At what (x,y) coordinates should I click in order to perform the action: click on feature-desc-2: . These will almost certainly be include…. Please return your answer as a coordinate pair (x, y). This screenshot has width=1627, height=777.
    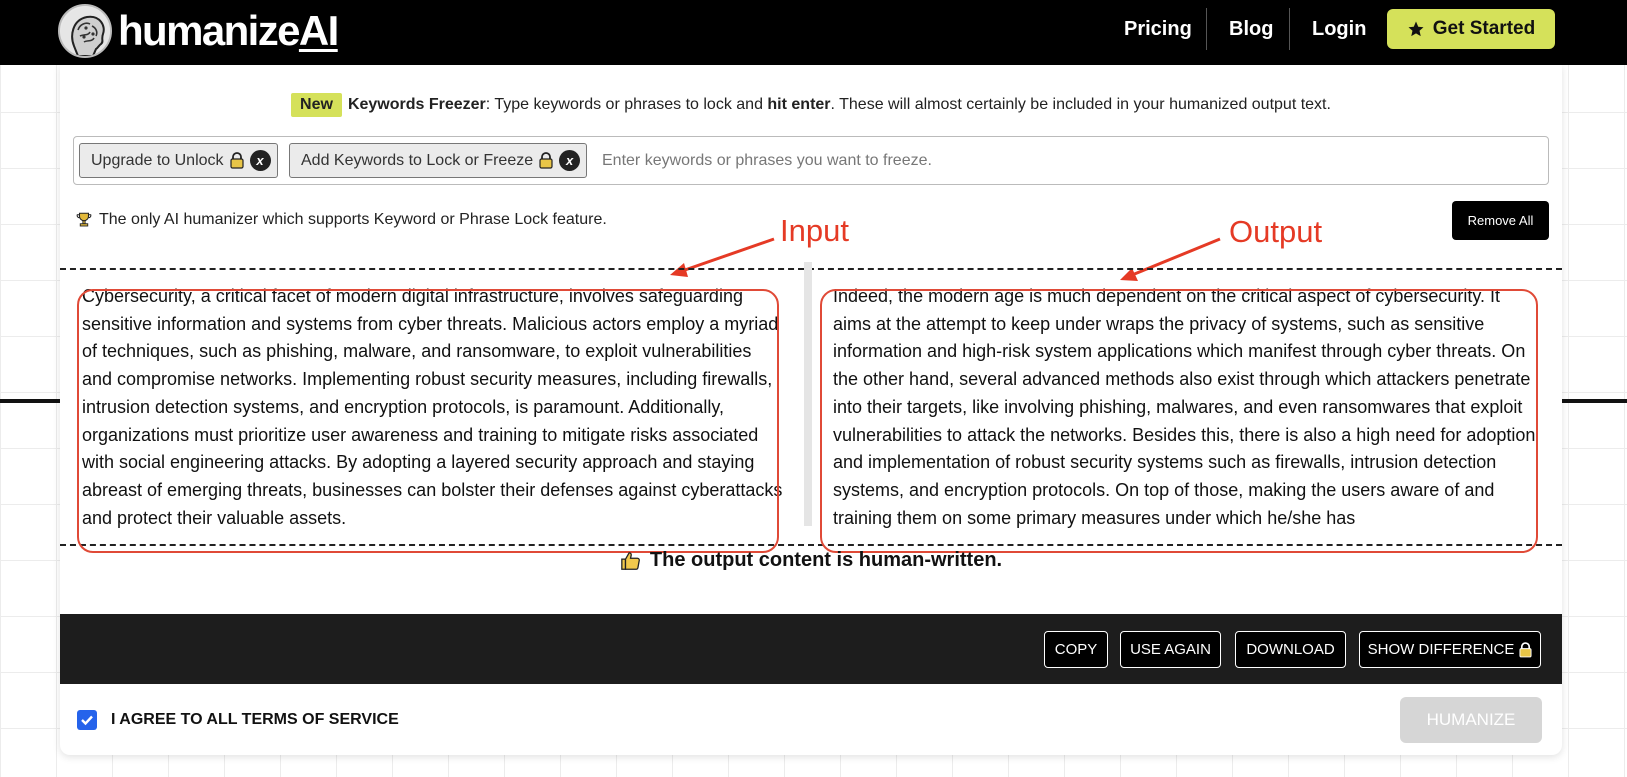
    Looking at the image, I should click on (1080, 104).